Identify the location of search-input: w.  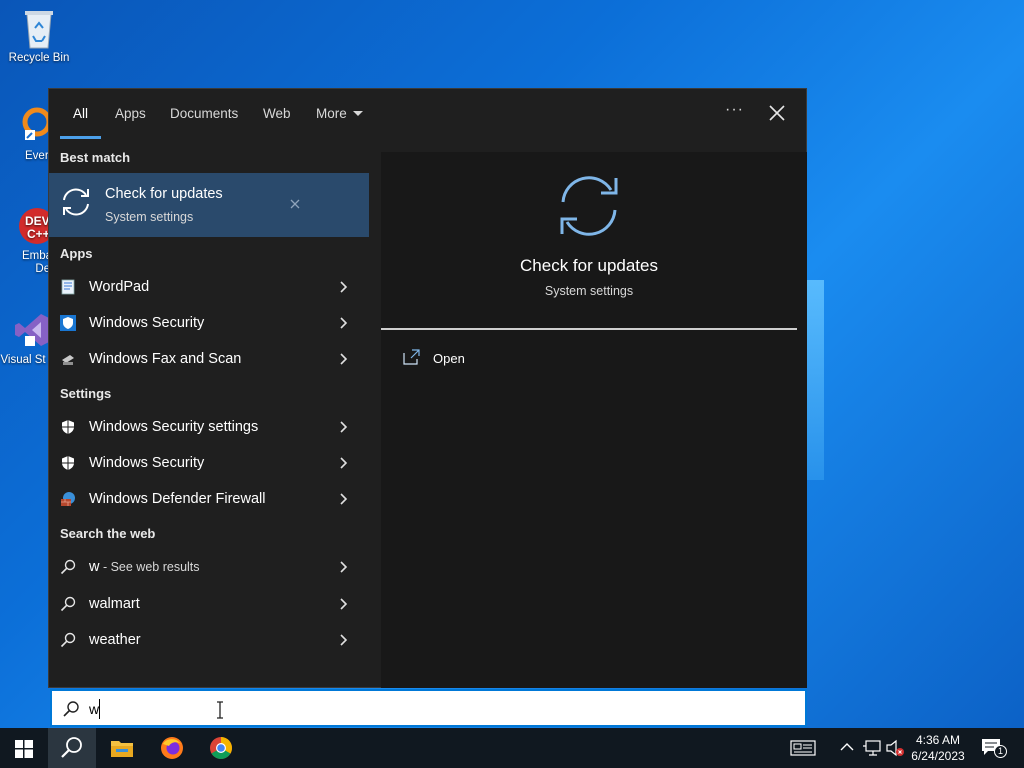
(428, 708).